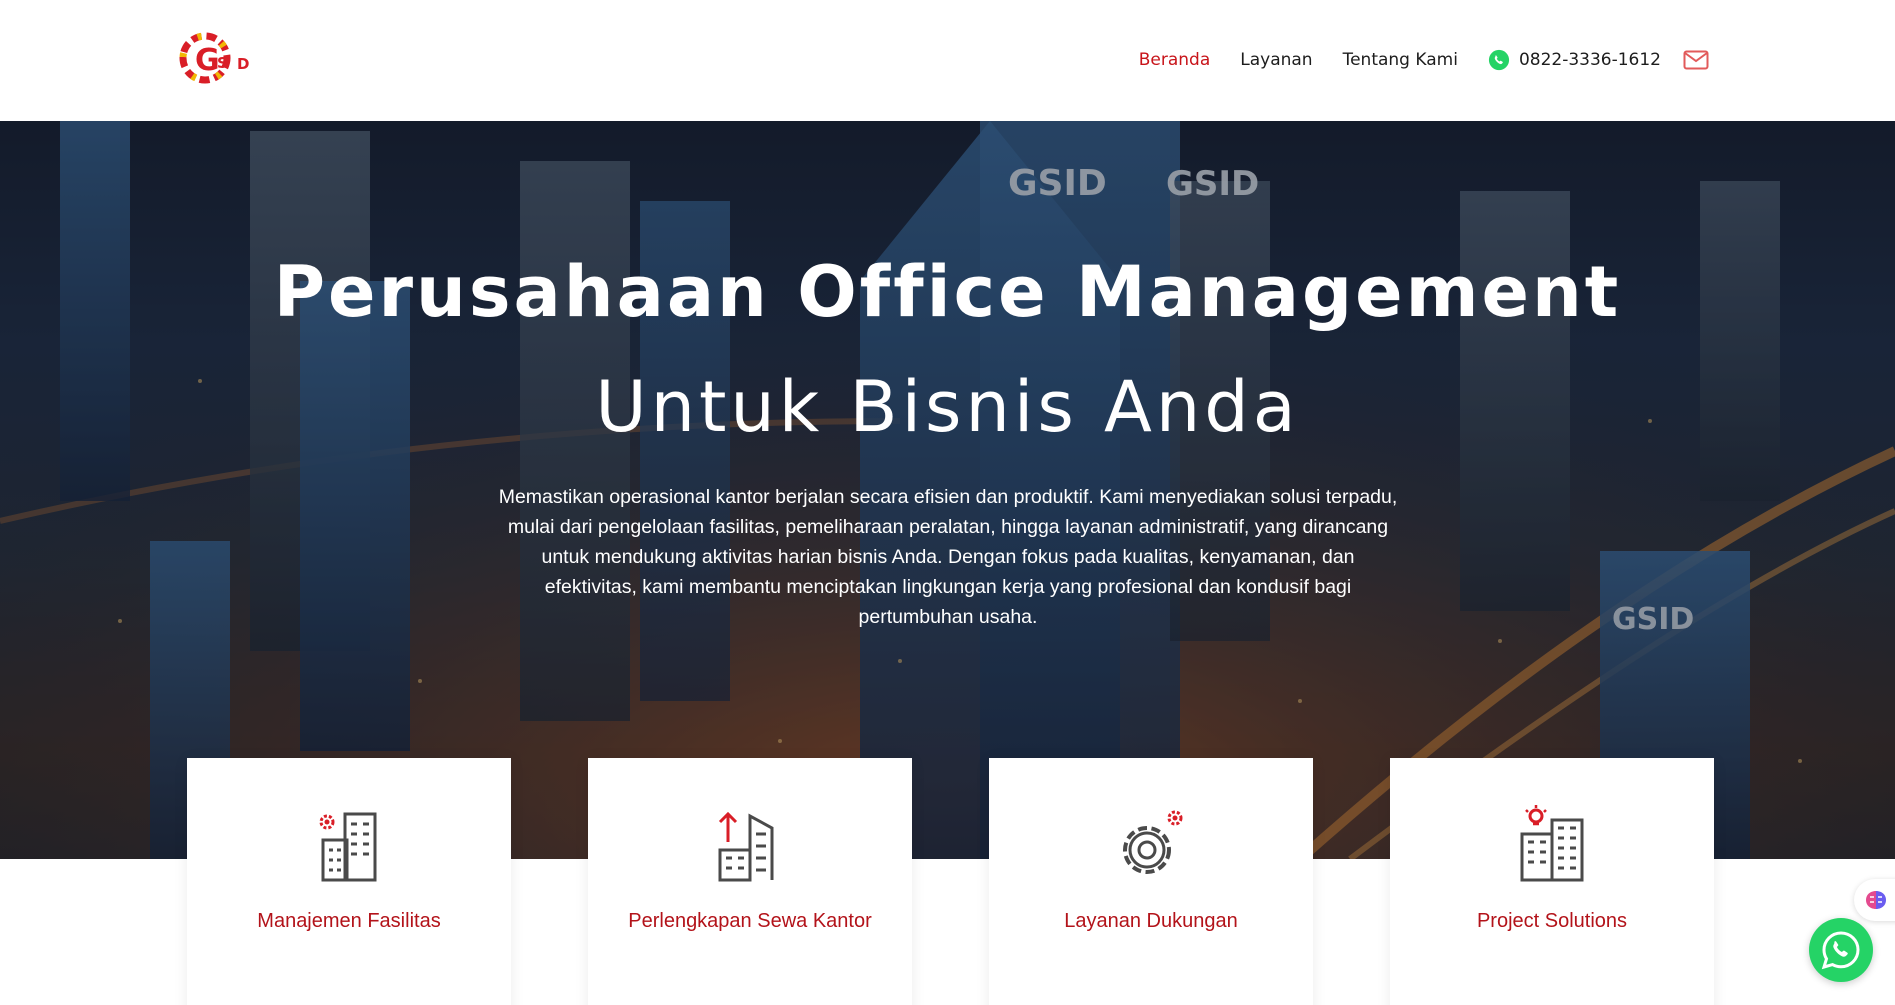 The image size is (1895, 1005). I want to click on phone-number: 0822-3336-1612, so click(1589, 60).